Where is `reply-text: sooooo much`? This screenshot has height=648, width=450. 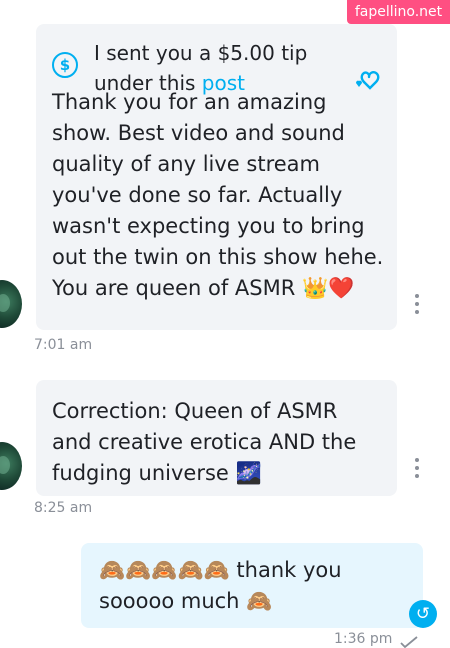
reply-text: sooooo much is located at coordinates (173, 601).